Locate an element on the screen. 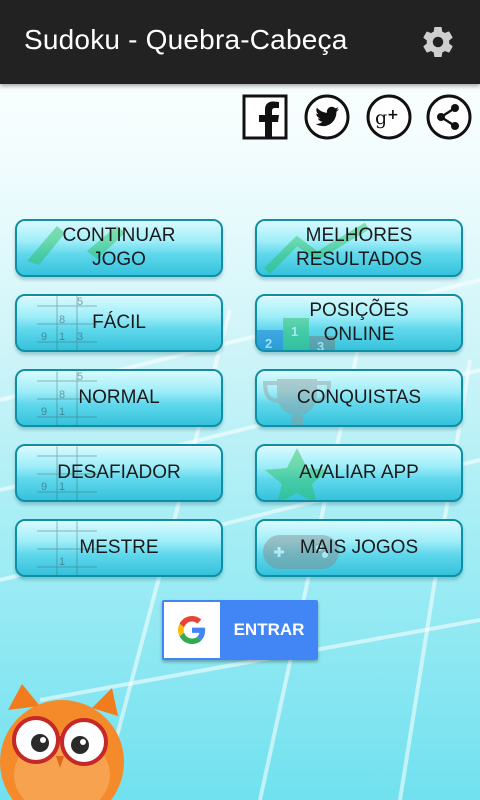 The height and width of the screenshot is (800, 480). easy-button: 5 8 9 1 3 FÁCIL is located at coordinates (119, 323).